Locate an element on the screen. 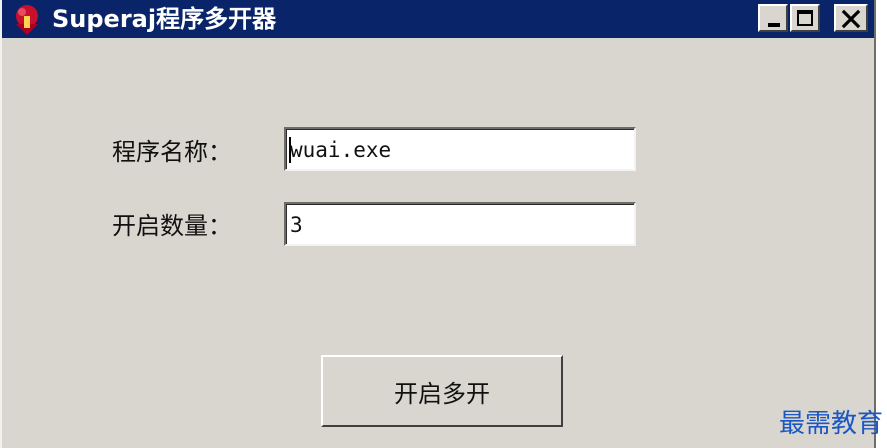 The image size is (887, 448). close-icon is located at coordinates (851, 19).